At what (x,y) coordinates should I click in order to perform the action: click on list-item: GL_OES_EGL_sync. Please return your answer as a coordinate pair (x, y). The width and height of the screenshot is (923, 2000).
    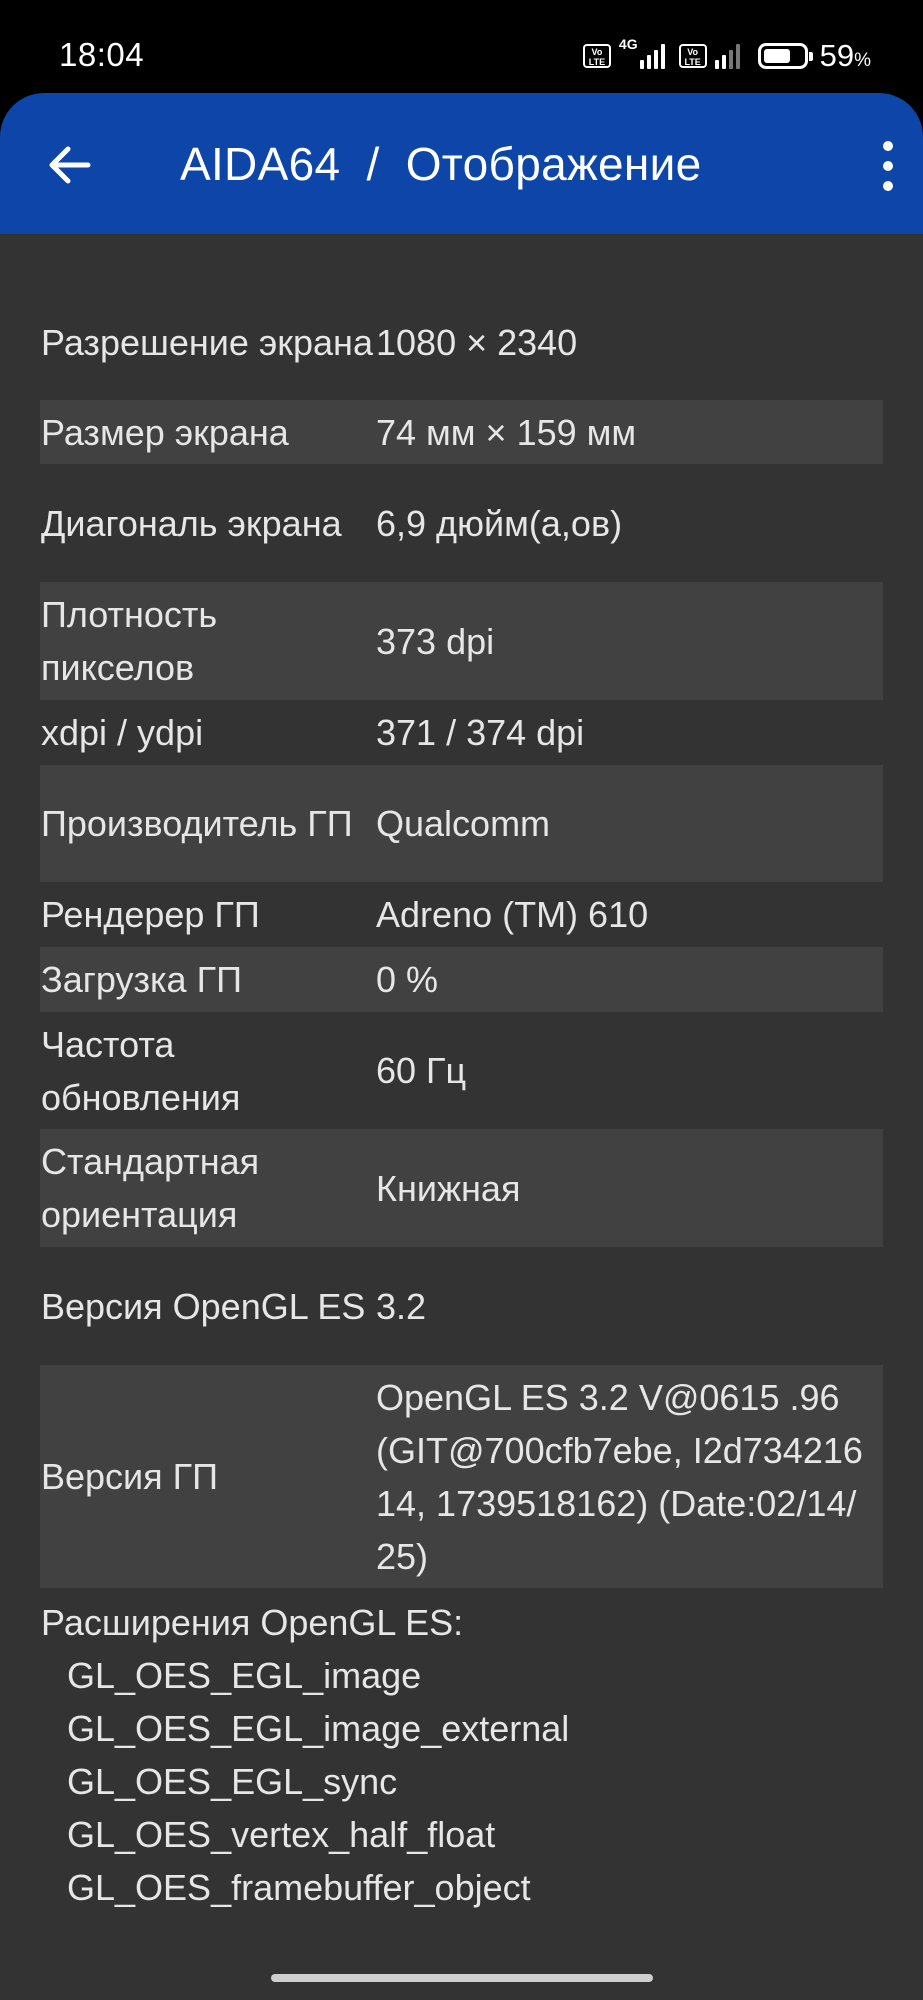
    Looking at the image, I should click on (232, 1781).